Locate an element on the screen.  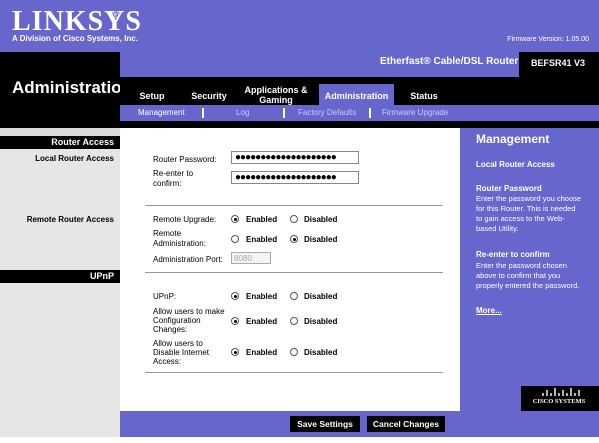
upnp-disabled-radio is located at coordinates (294, 296).